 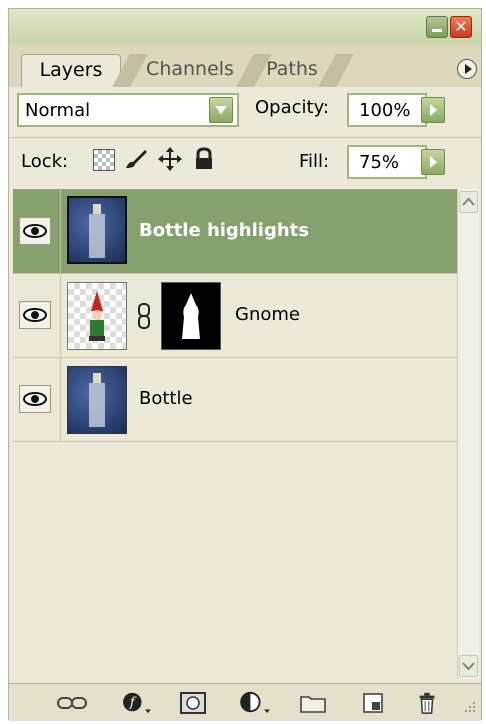 I want to click on link-layers-icon, so click(x=72, y=703).